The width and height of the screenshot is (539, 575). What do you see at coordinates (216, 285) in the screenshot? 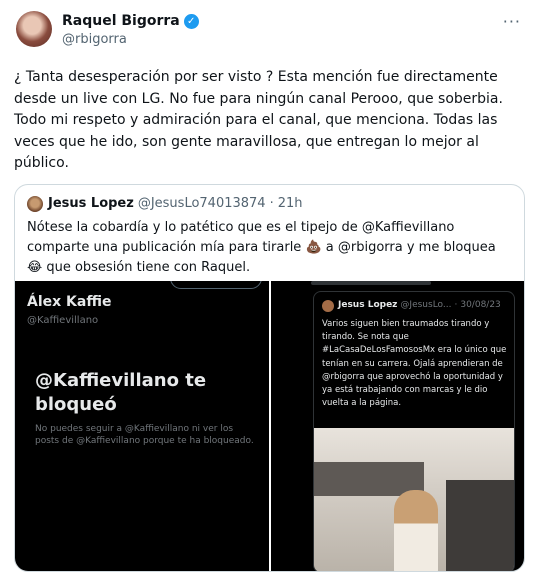
I see `follow-button-outline` at bounding box center [216, 285].